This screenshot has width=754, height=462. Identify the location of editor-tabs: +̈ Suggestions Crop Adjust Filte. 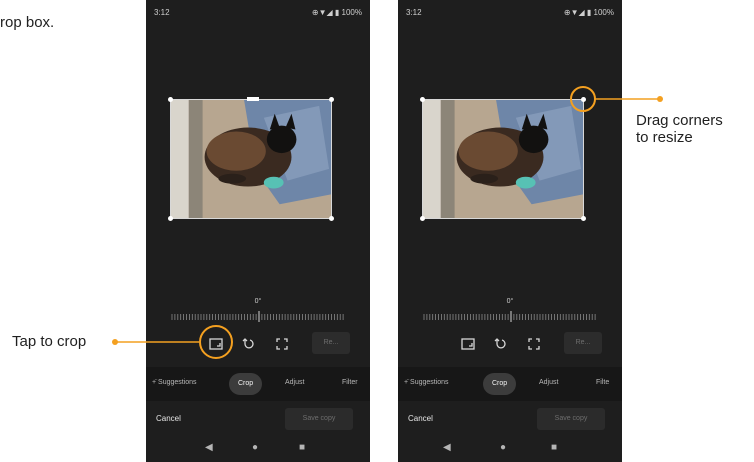
(510, 384).